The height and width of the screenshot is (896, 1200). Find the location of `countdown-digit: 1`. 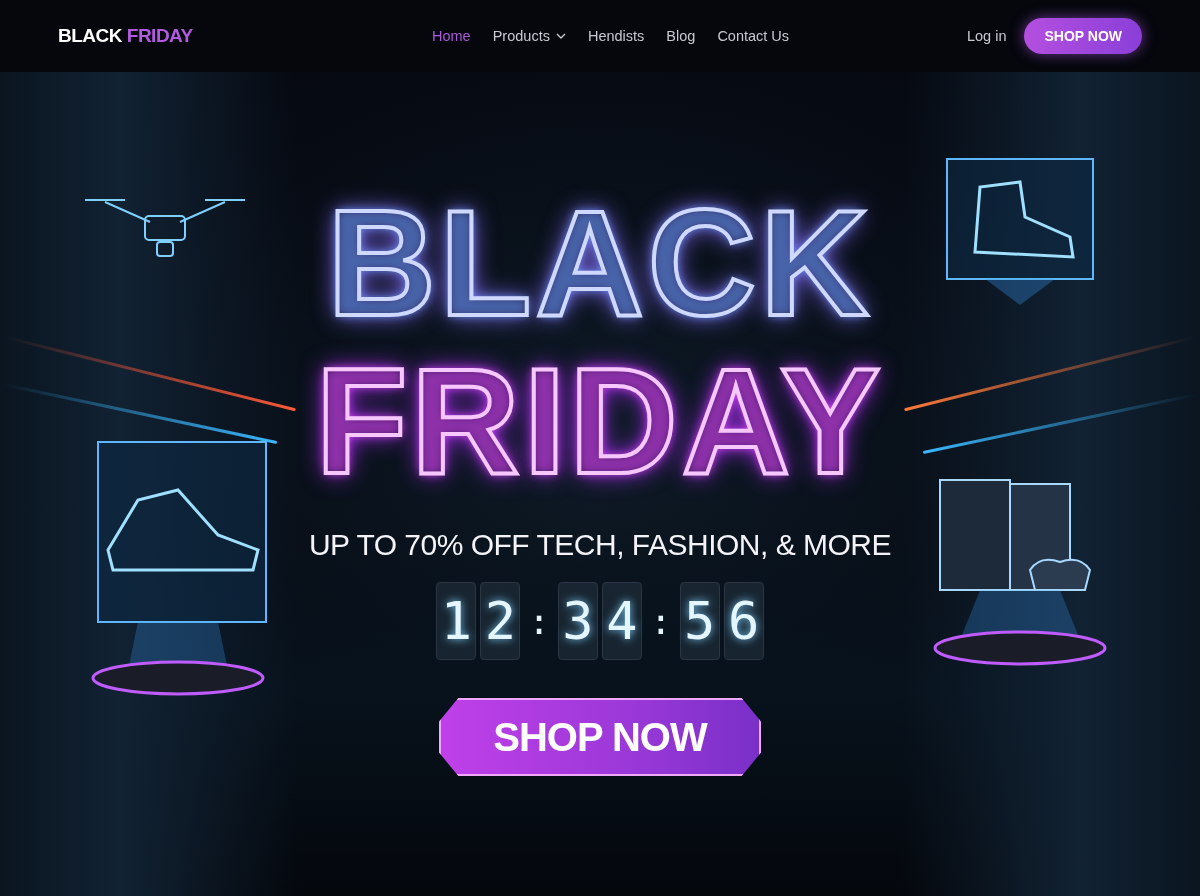

countdown-digit: 1 is located at coordinates (456, 621).